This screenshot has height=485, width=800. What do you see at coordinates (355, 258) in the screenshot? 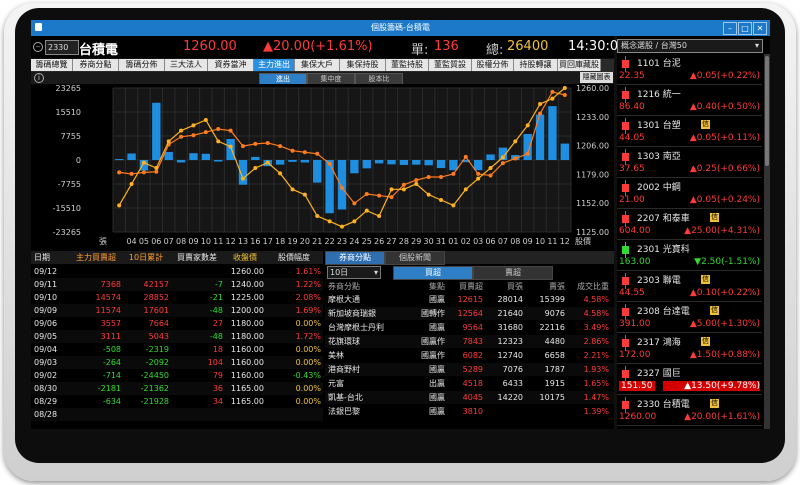
I see `tab-broker-branches: 券商分點` at bounding box center [355, 258].